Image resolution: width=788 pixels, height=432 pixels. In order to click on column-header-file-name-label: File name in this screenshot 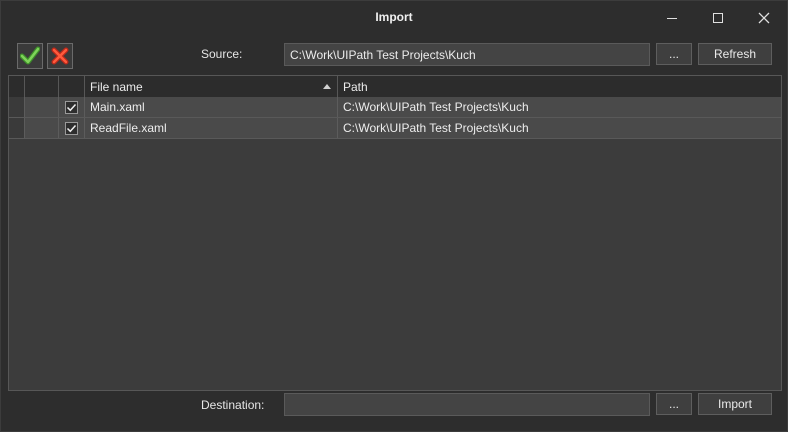, I will do `click(116, 87)`.